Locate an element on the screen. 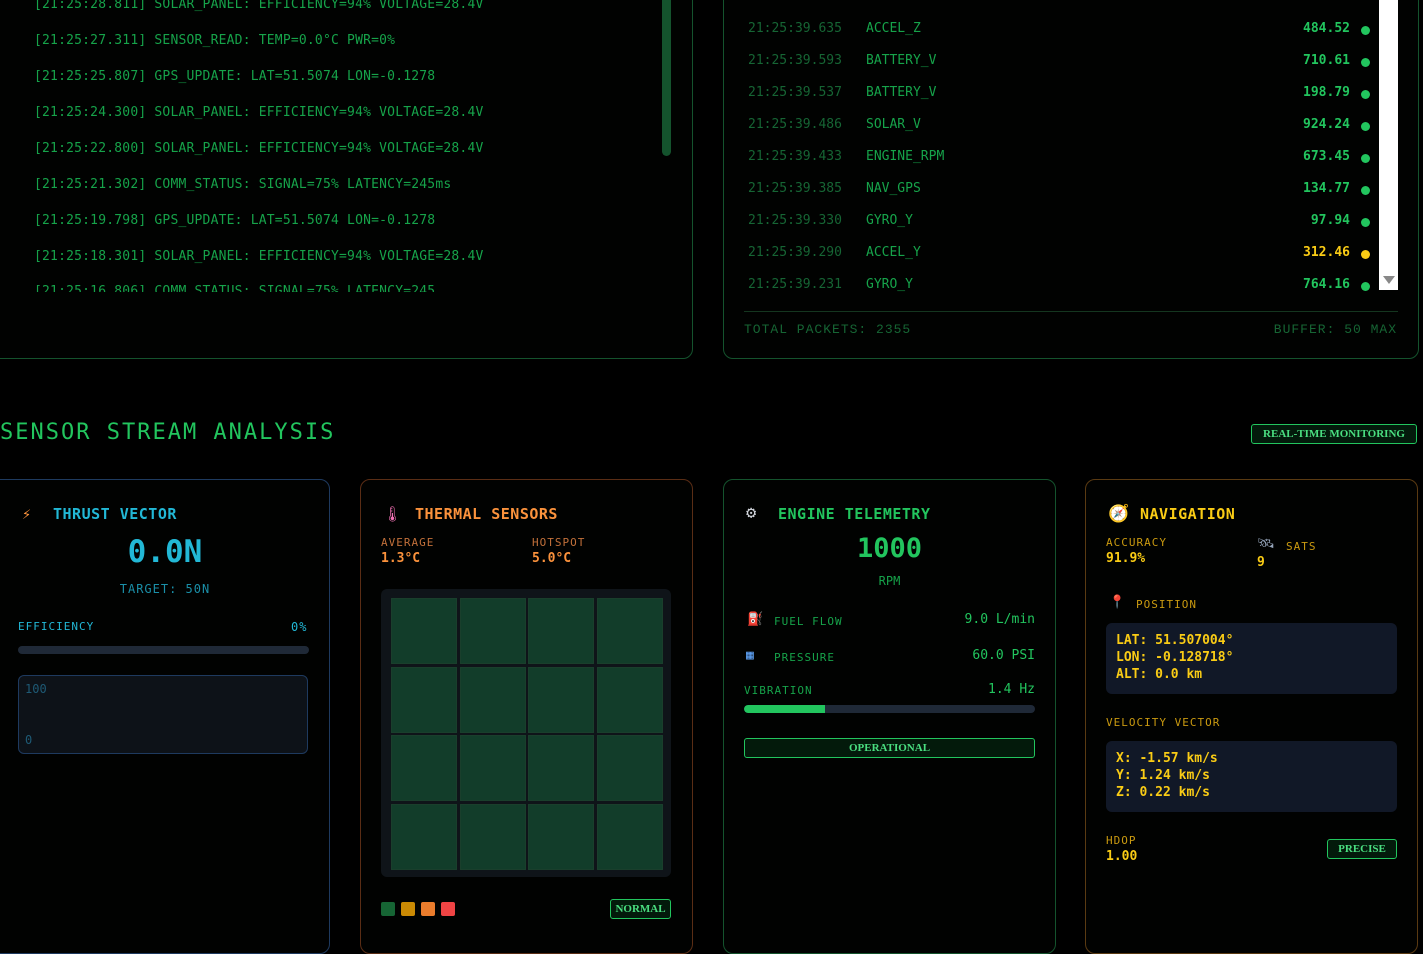 This screenshot has width=1423, height=954. packet-row: 21:25:39.486 SOLAR_V 924.24 is located at coordinates (1063, 127).